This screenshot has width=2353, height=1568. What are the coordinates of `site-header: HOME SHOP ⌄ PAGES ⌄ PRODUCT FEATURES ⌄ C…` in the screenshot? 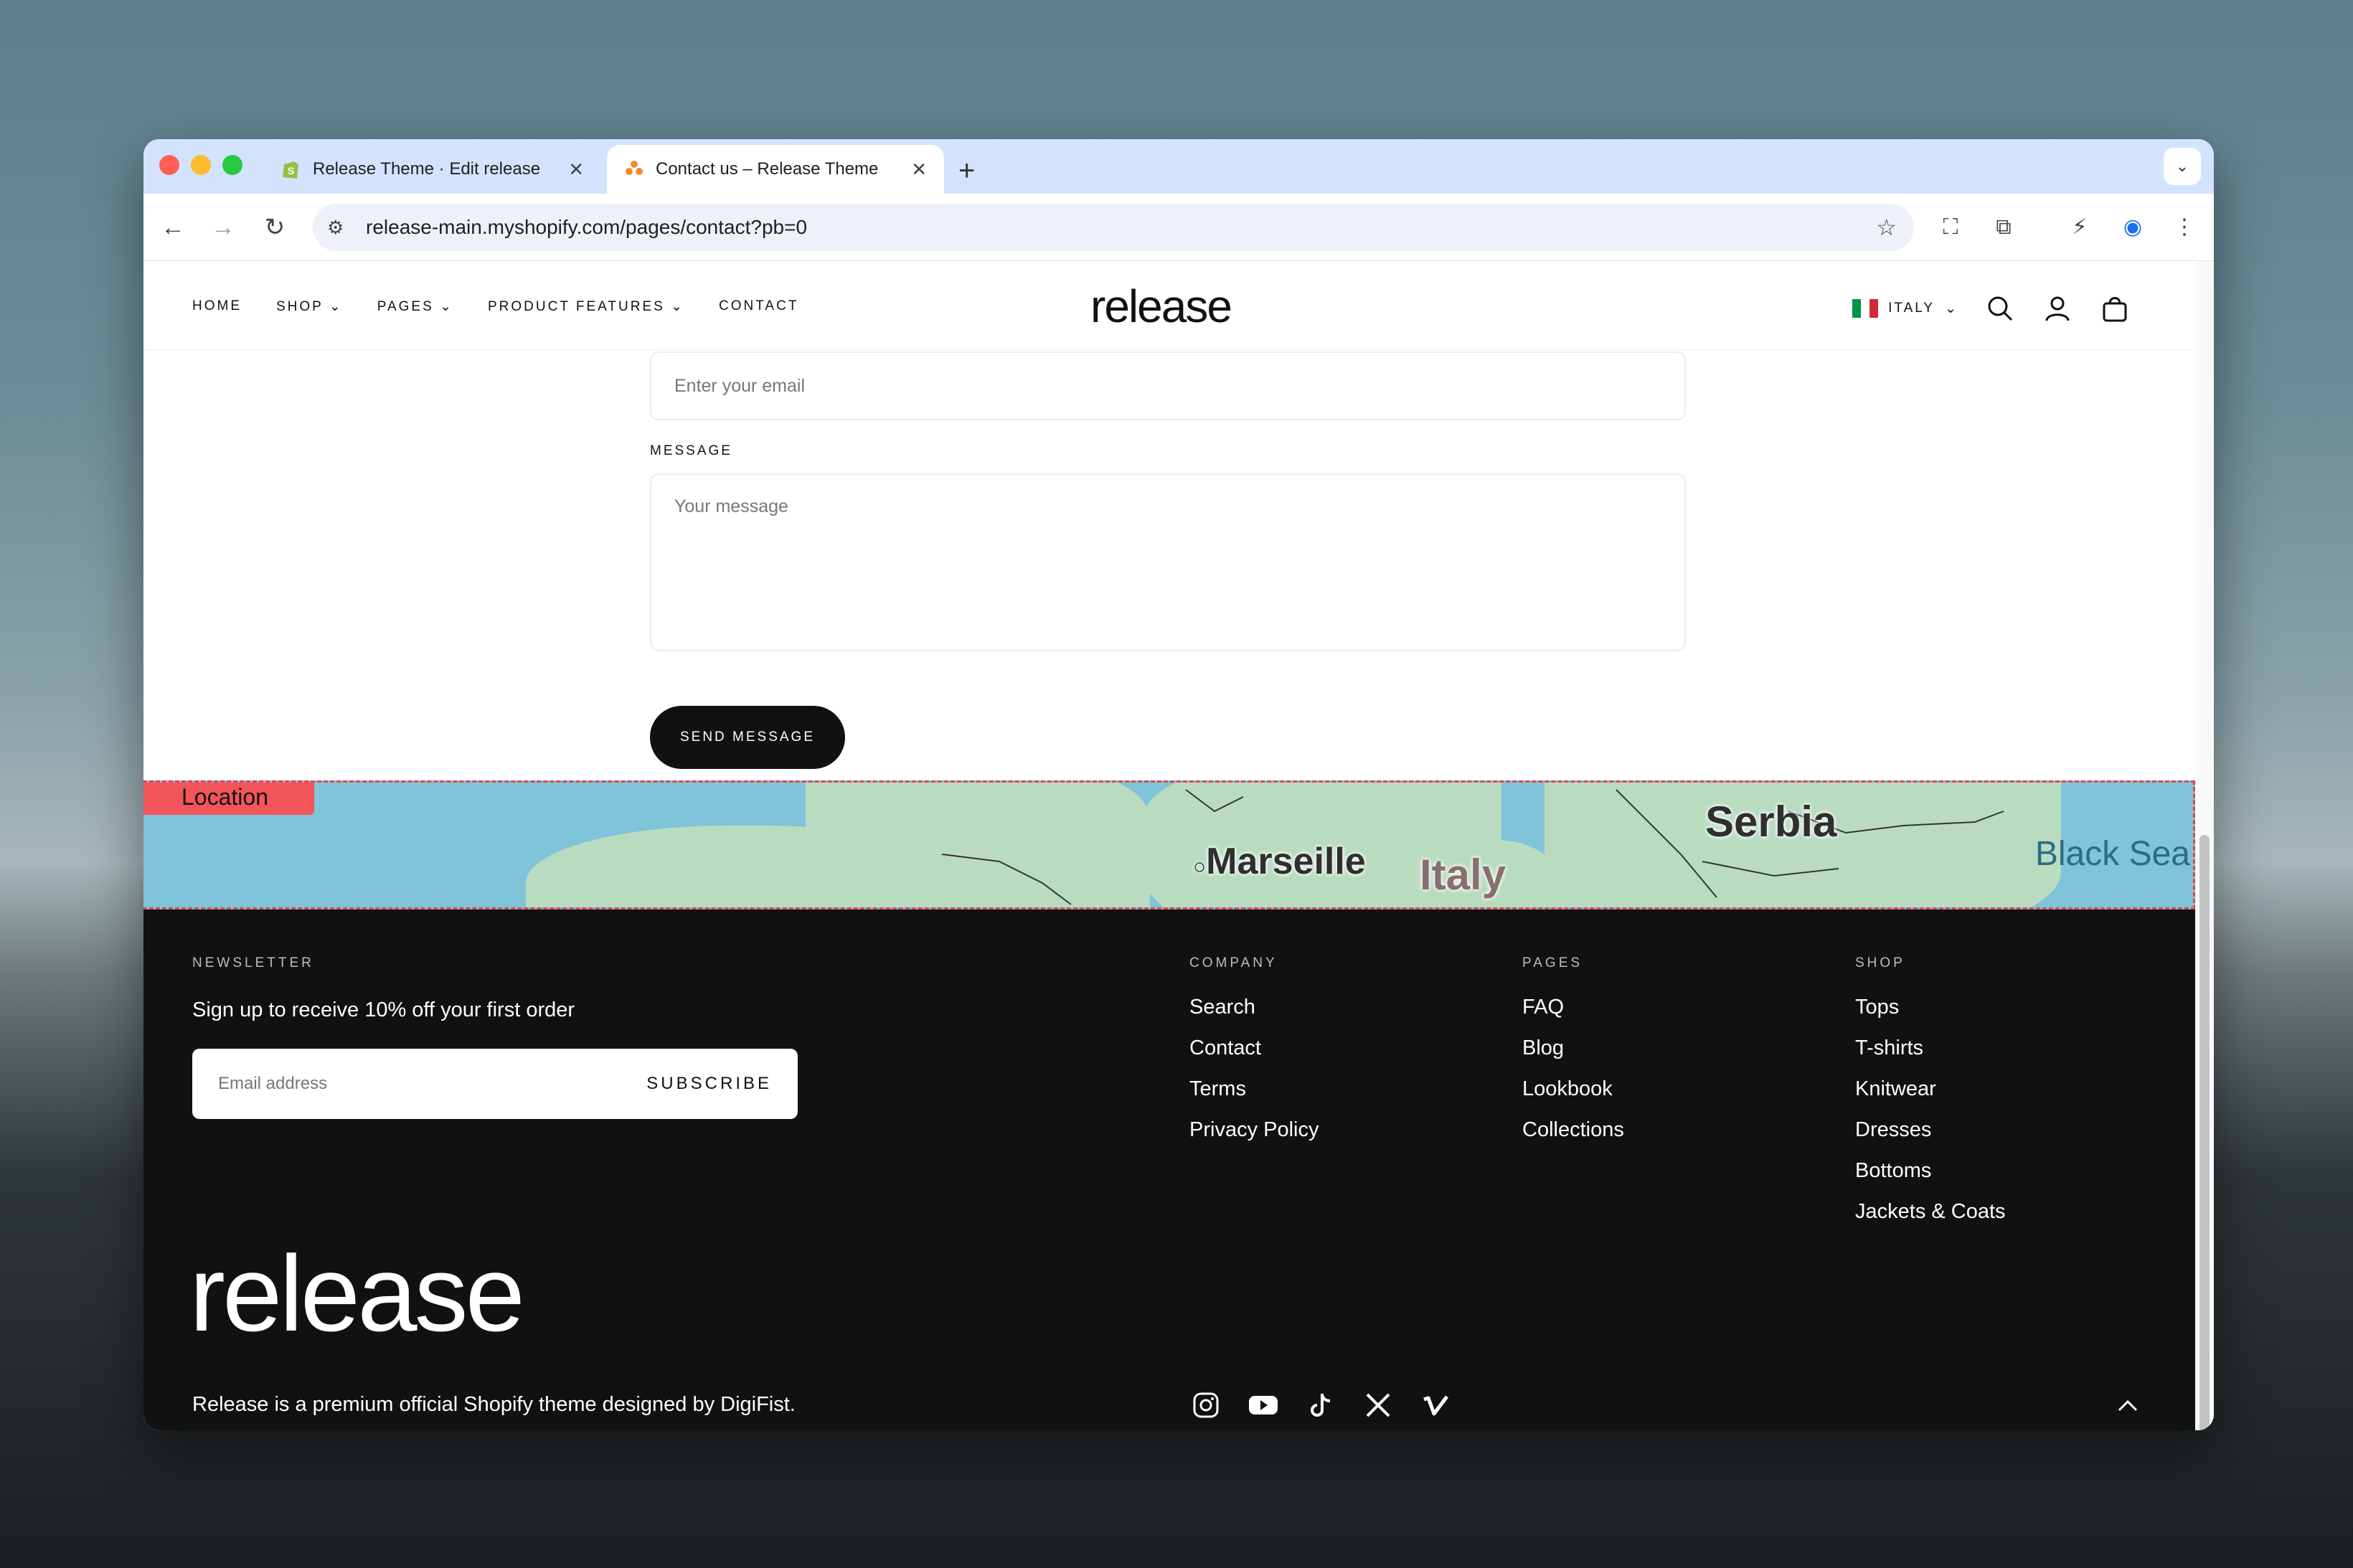 It's located at (1169, 305).